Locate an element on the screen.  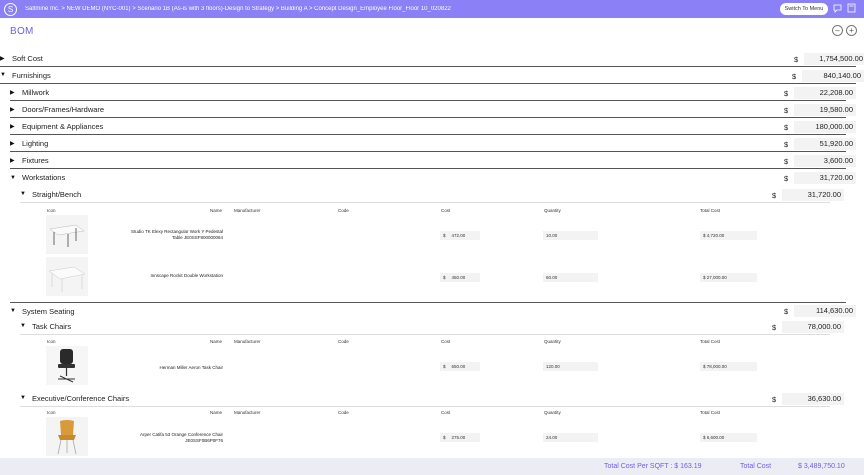
subgroup-label: Task Chairs is located at coordinates (52, 326).